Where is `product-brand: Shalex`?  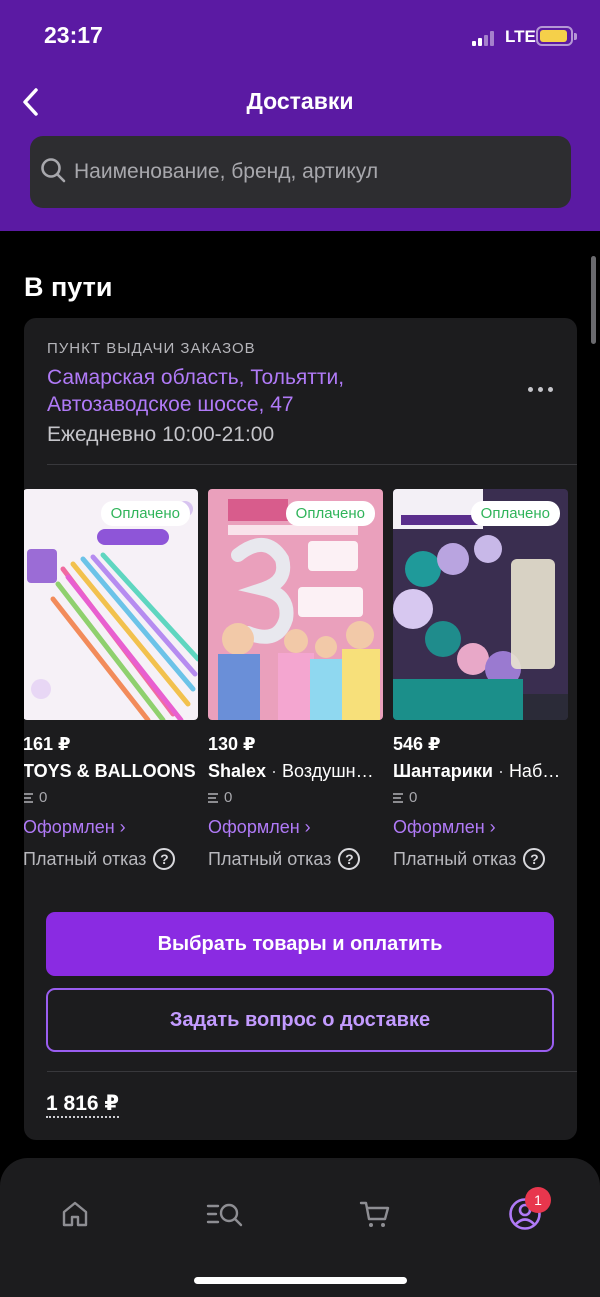 product-brand: Shalex is located at coordinates (237, 771).